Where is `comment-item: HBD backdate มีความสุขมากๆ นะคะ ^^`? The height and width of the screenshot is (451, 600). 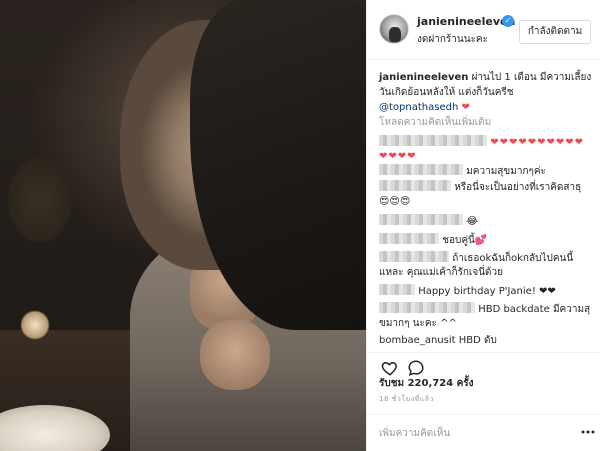 comment-item: HBD backdate มีความสุขมากๆ นะคะ ^^ is located at coordinates (486, 316).